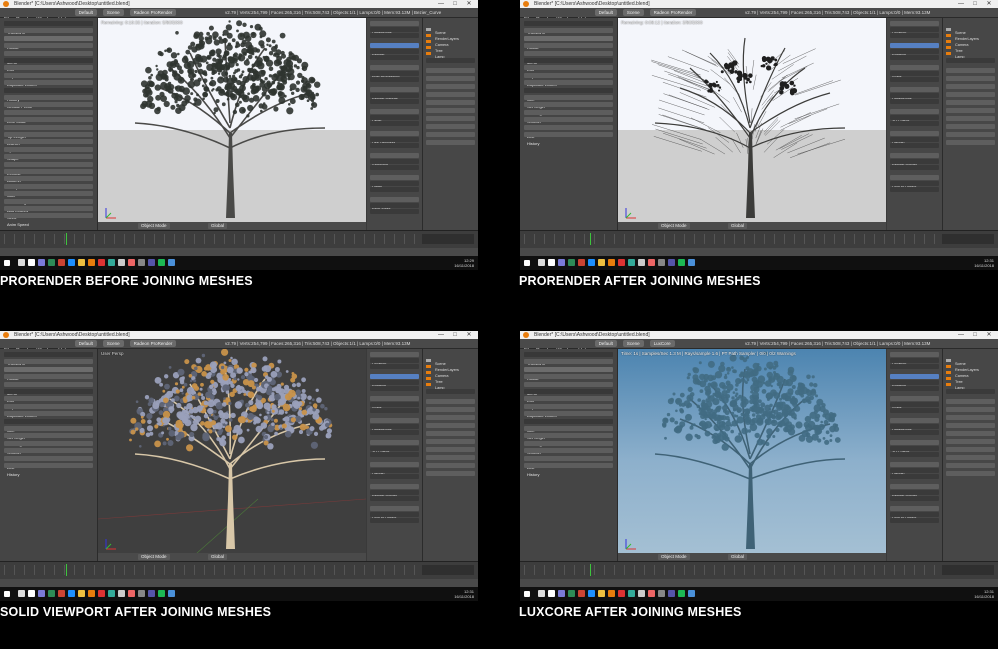  Describe the element at coordinates (441, 4) in the screenshot. I see `minimize-button: —` at that location.